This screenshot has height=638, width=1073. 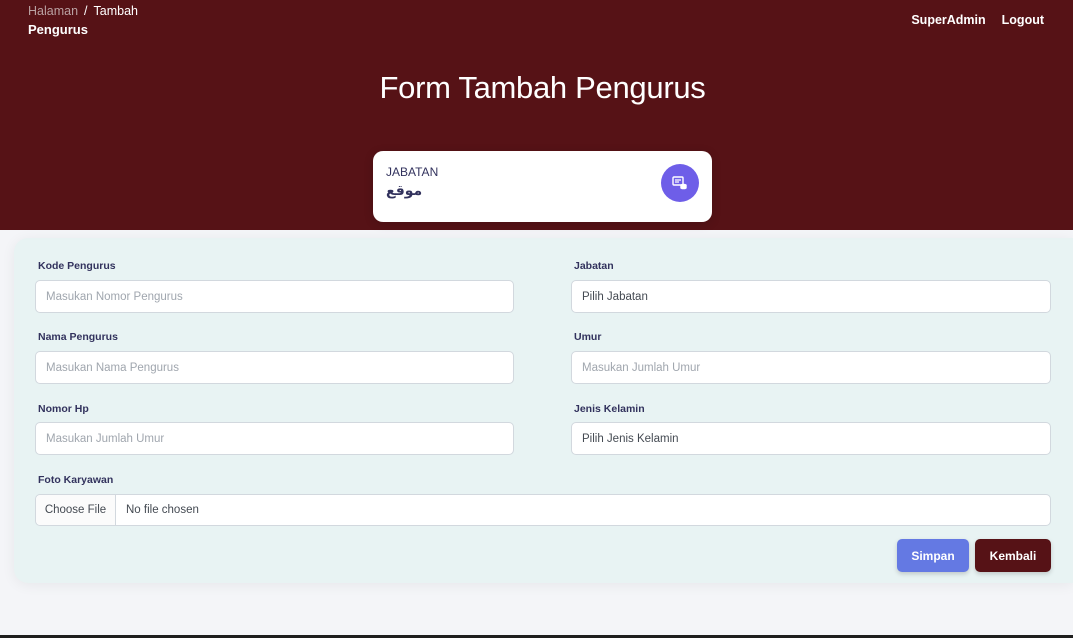 What do you see at coordinates (594, 266) in the screenshot?
I see `jabatan-label: Jabatan` at bounding box center [594, 266].